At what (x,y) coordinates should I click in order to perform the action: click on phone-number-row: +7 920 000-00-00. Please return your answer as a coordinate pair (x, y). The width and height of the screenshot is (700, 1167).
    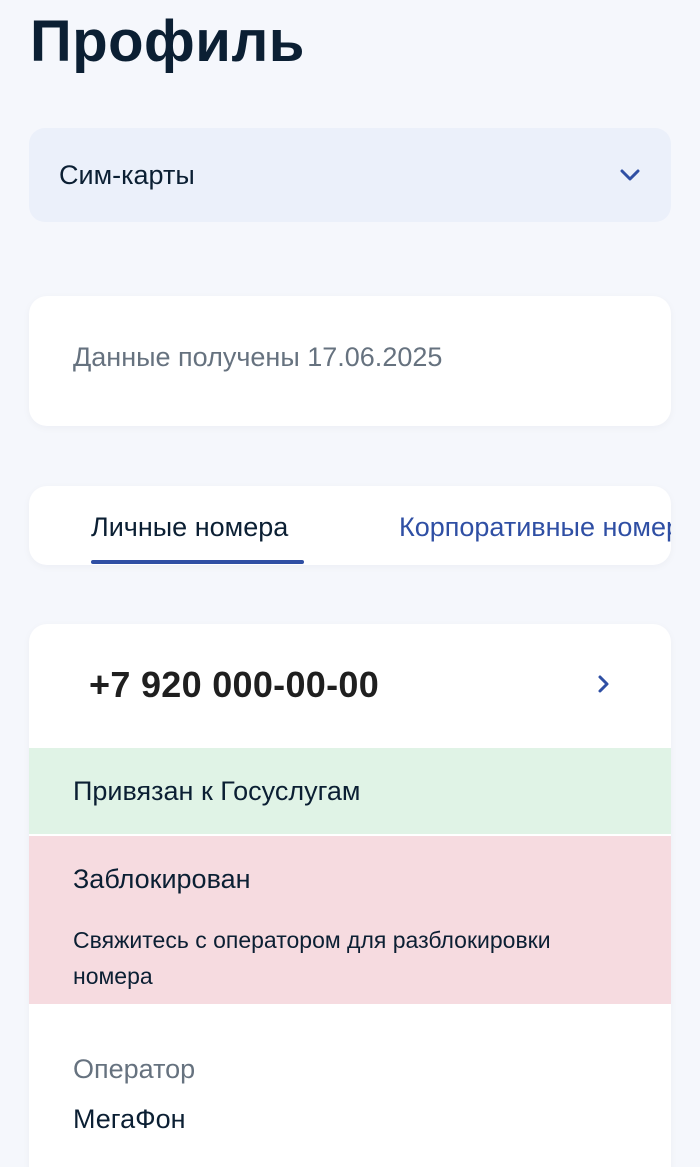
    Looking at the image, I should click on (350, 686).